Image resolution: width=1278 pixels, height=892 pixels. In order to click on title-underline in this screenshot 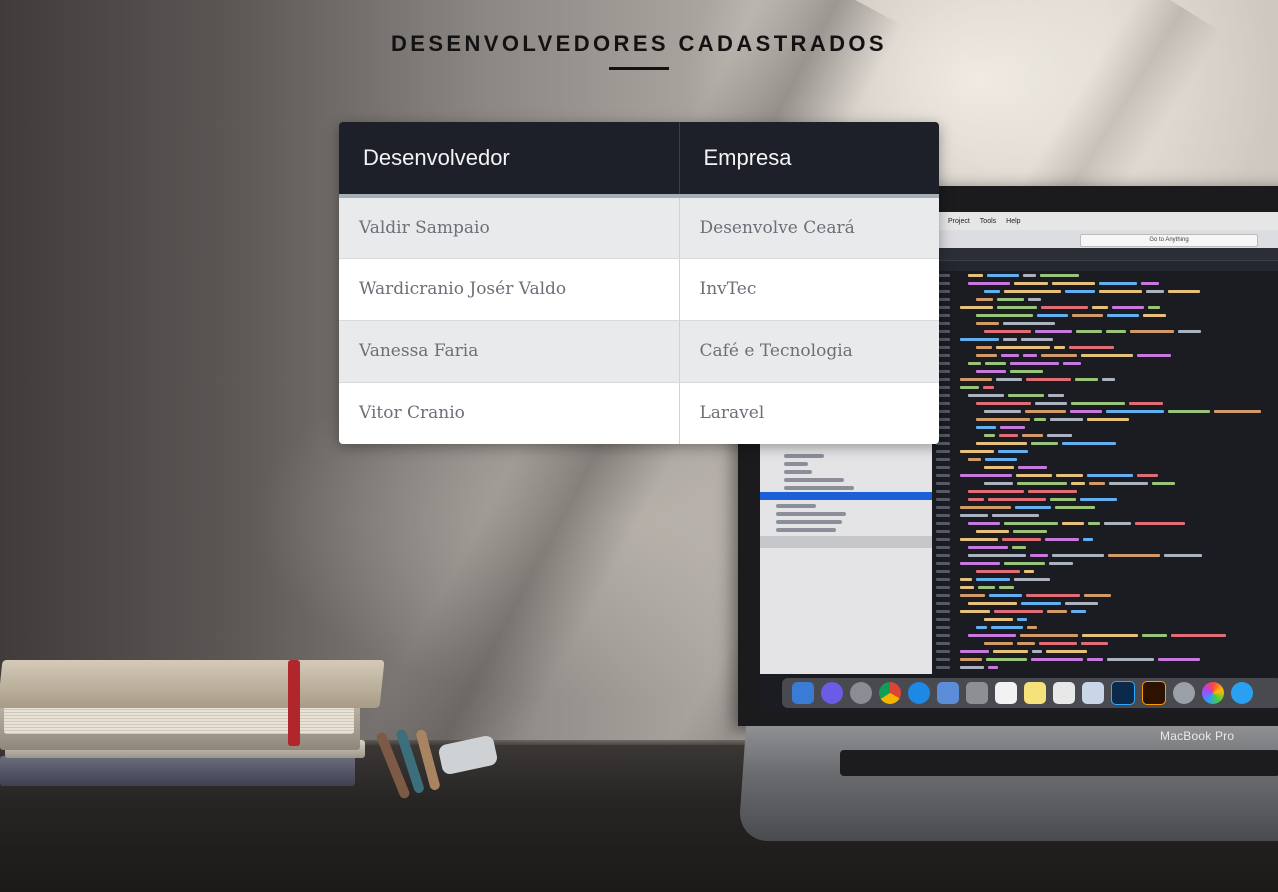, I will do `click(639, 68)`.